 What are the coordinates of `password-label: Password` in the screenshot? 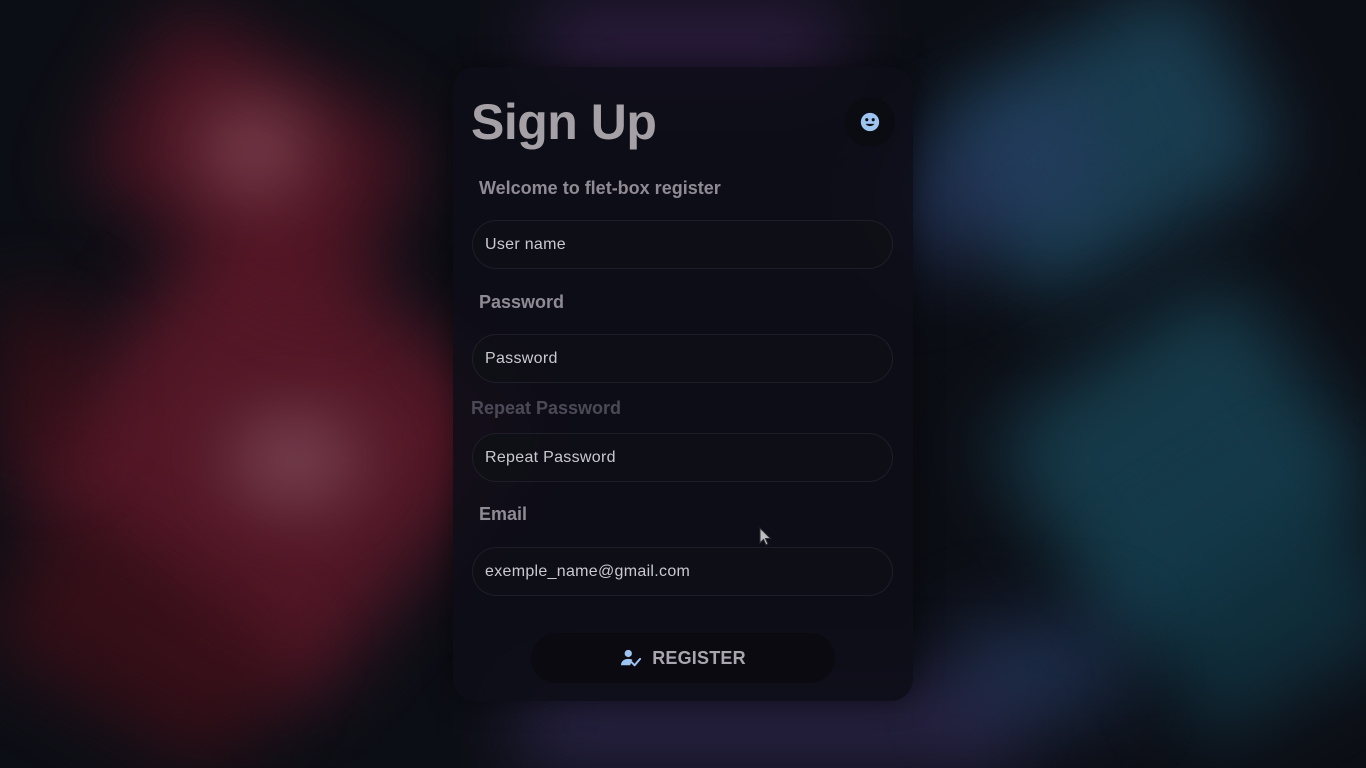 It's located at (522, 302).